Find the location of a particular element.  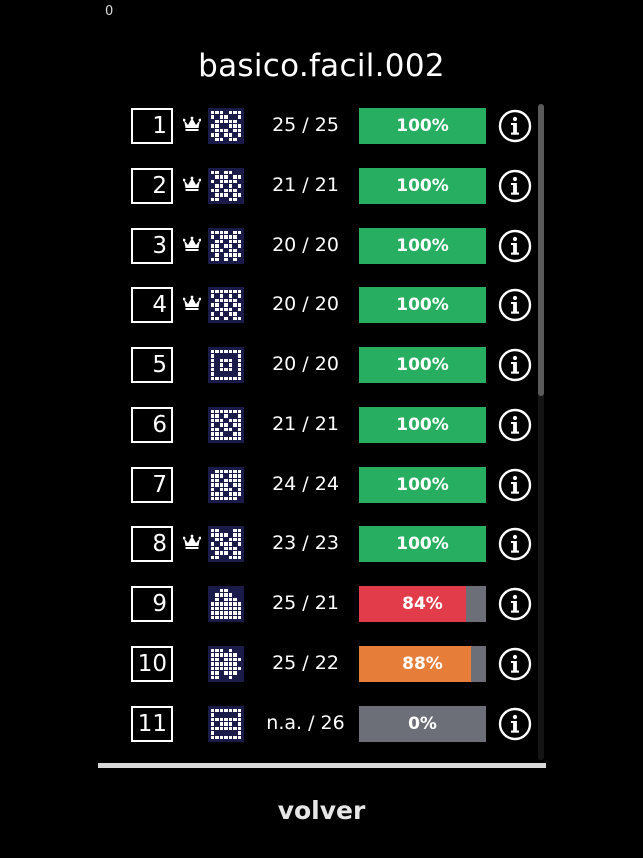

level-row: 2 21 / 21 100% is located at coordinates (318, 190).